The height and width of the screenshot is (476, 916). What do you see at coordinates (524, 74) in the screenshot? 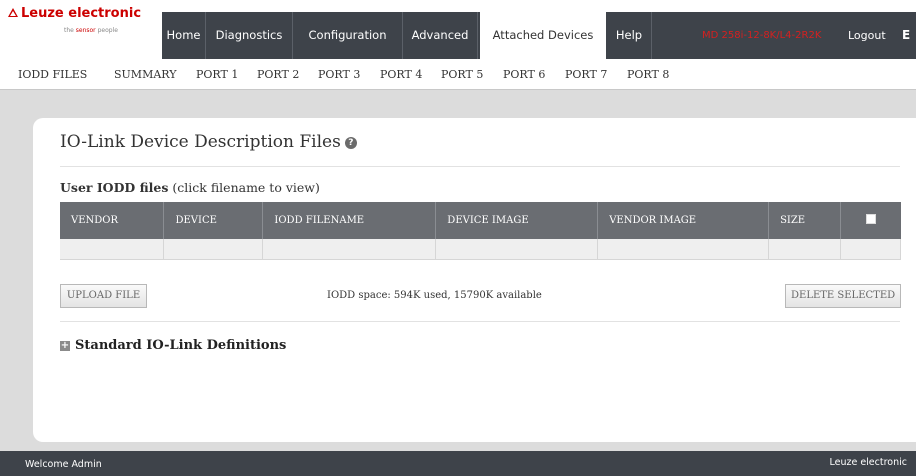
I see `subnav-port-6: PORT 6` at bounding box center [524, 74].